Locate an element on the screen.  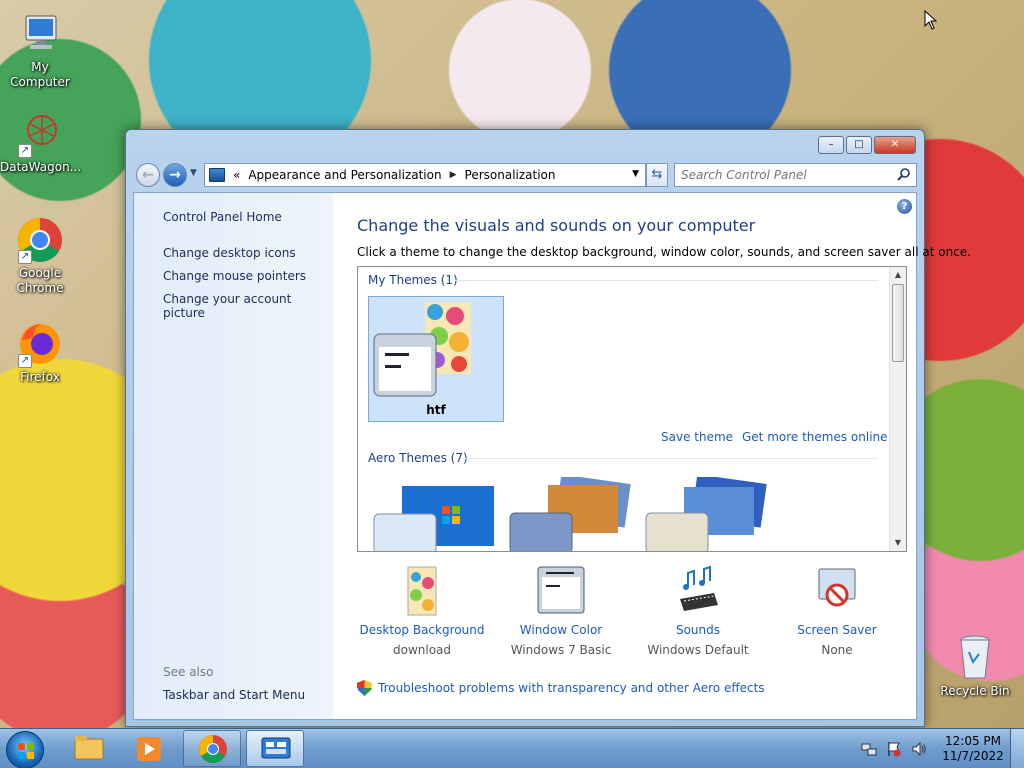
clock-time: 12:05 PM is located at coordinates (973, 741).